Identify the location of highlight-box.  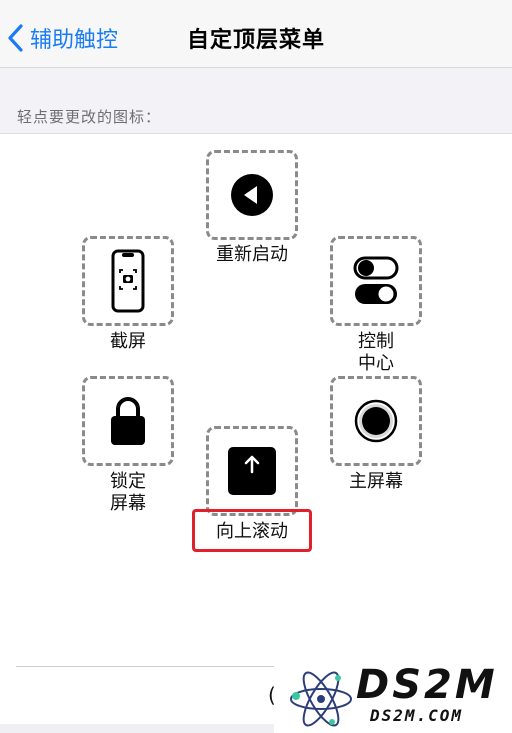
(252, 530).